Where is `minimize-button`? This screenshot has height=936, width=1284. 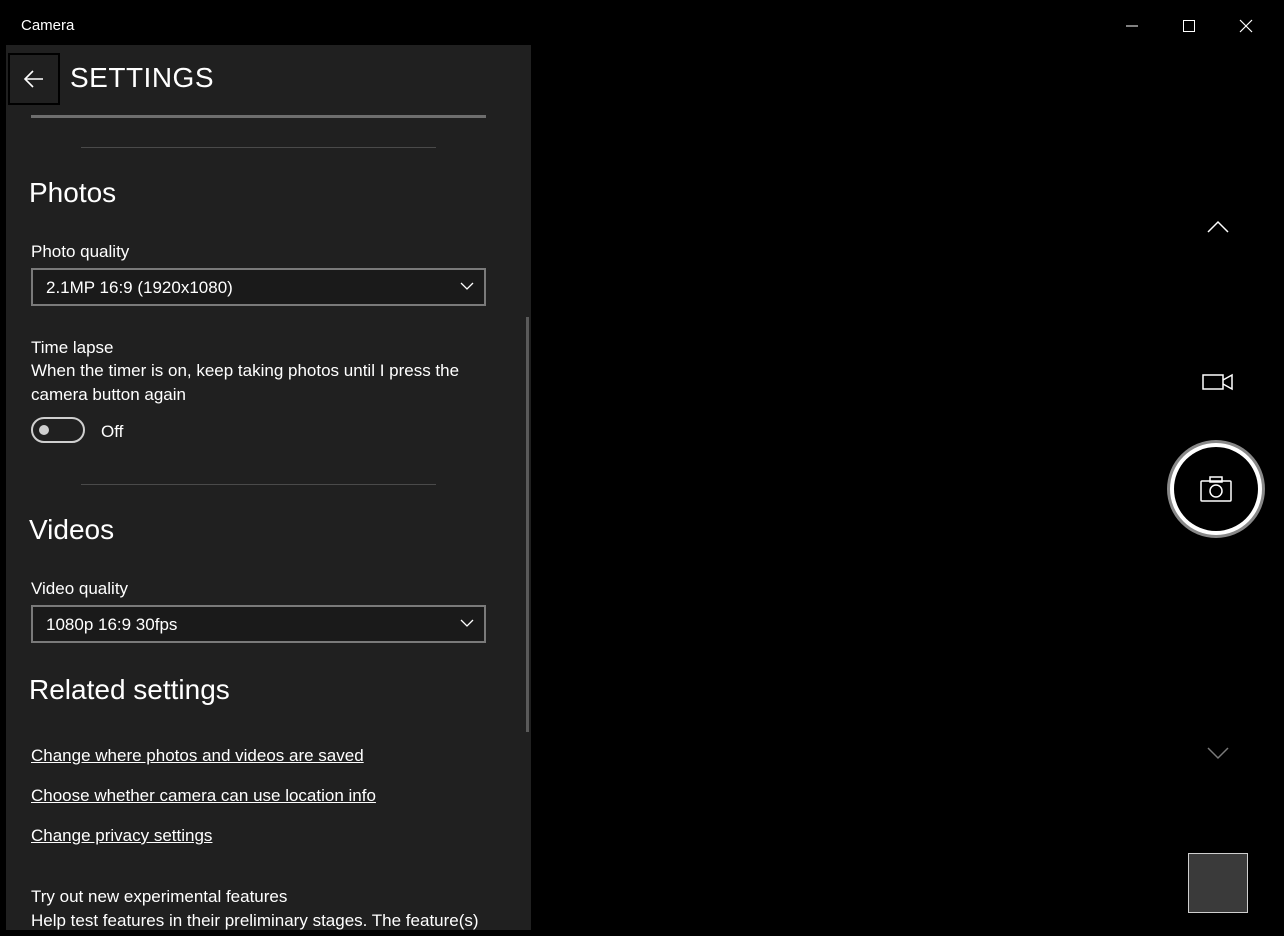 minimize-button is located at coordinates (1132, 26).